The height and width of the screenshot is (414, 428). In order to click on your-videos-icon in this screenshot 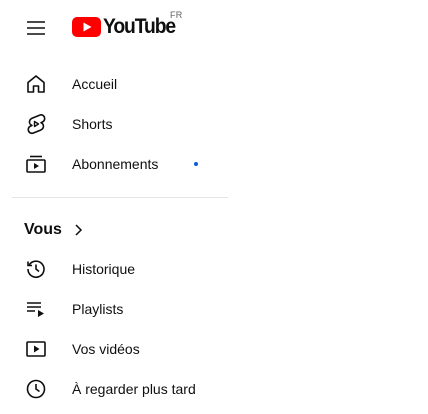, I will do `click(36, 349)`.